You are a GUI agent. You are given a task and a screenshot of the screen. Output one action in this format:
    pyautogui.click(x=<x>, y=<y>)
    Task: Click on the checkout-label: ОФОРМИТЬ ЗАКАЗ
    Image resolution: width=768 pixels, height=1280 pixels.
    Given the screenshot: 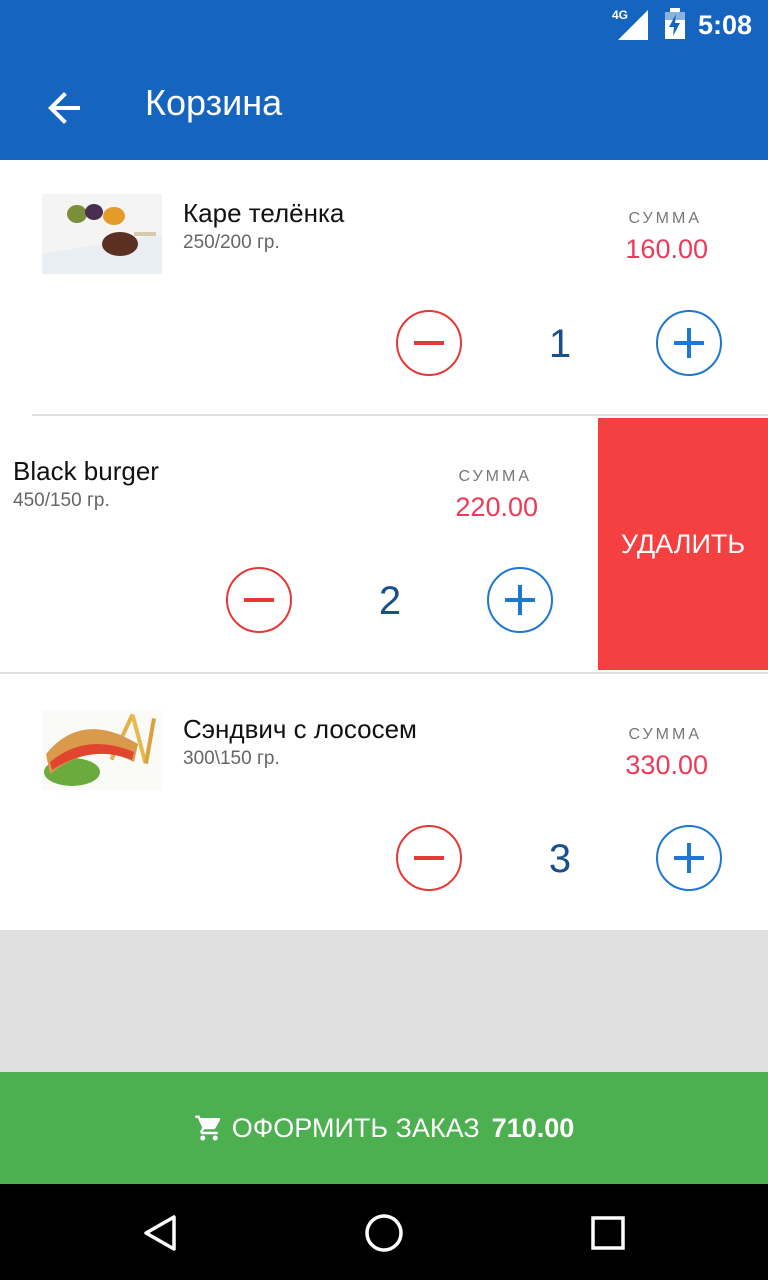 What is the action you would take?
    pyautogui.click(x=355, y=1127)
    